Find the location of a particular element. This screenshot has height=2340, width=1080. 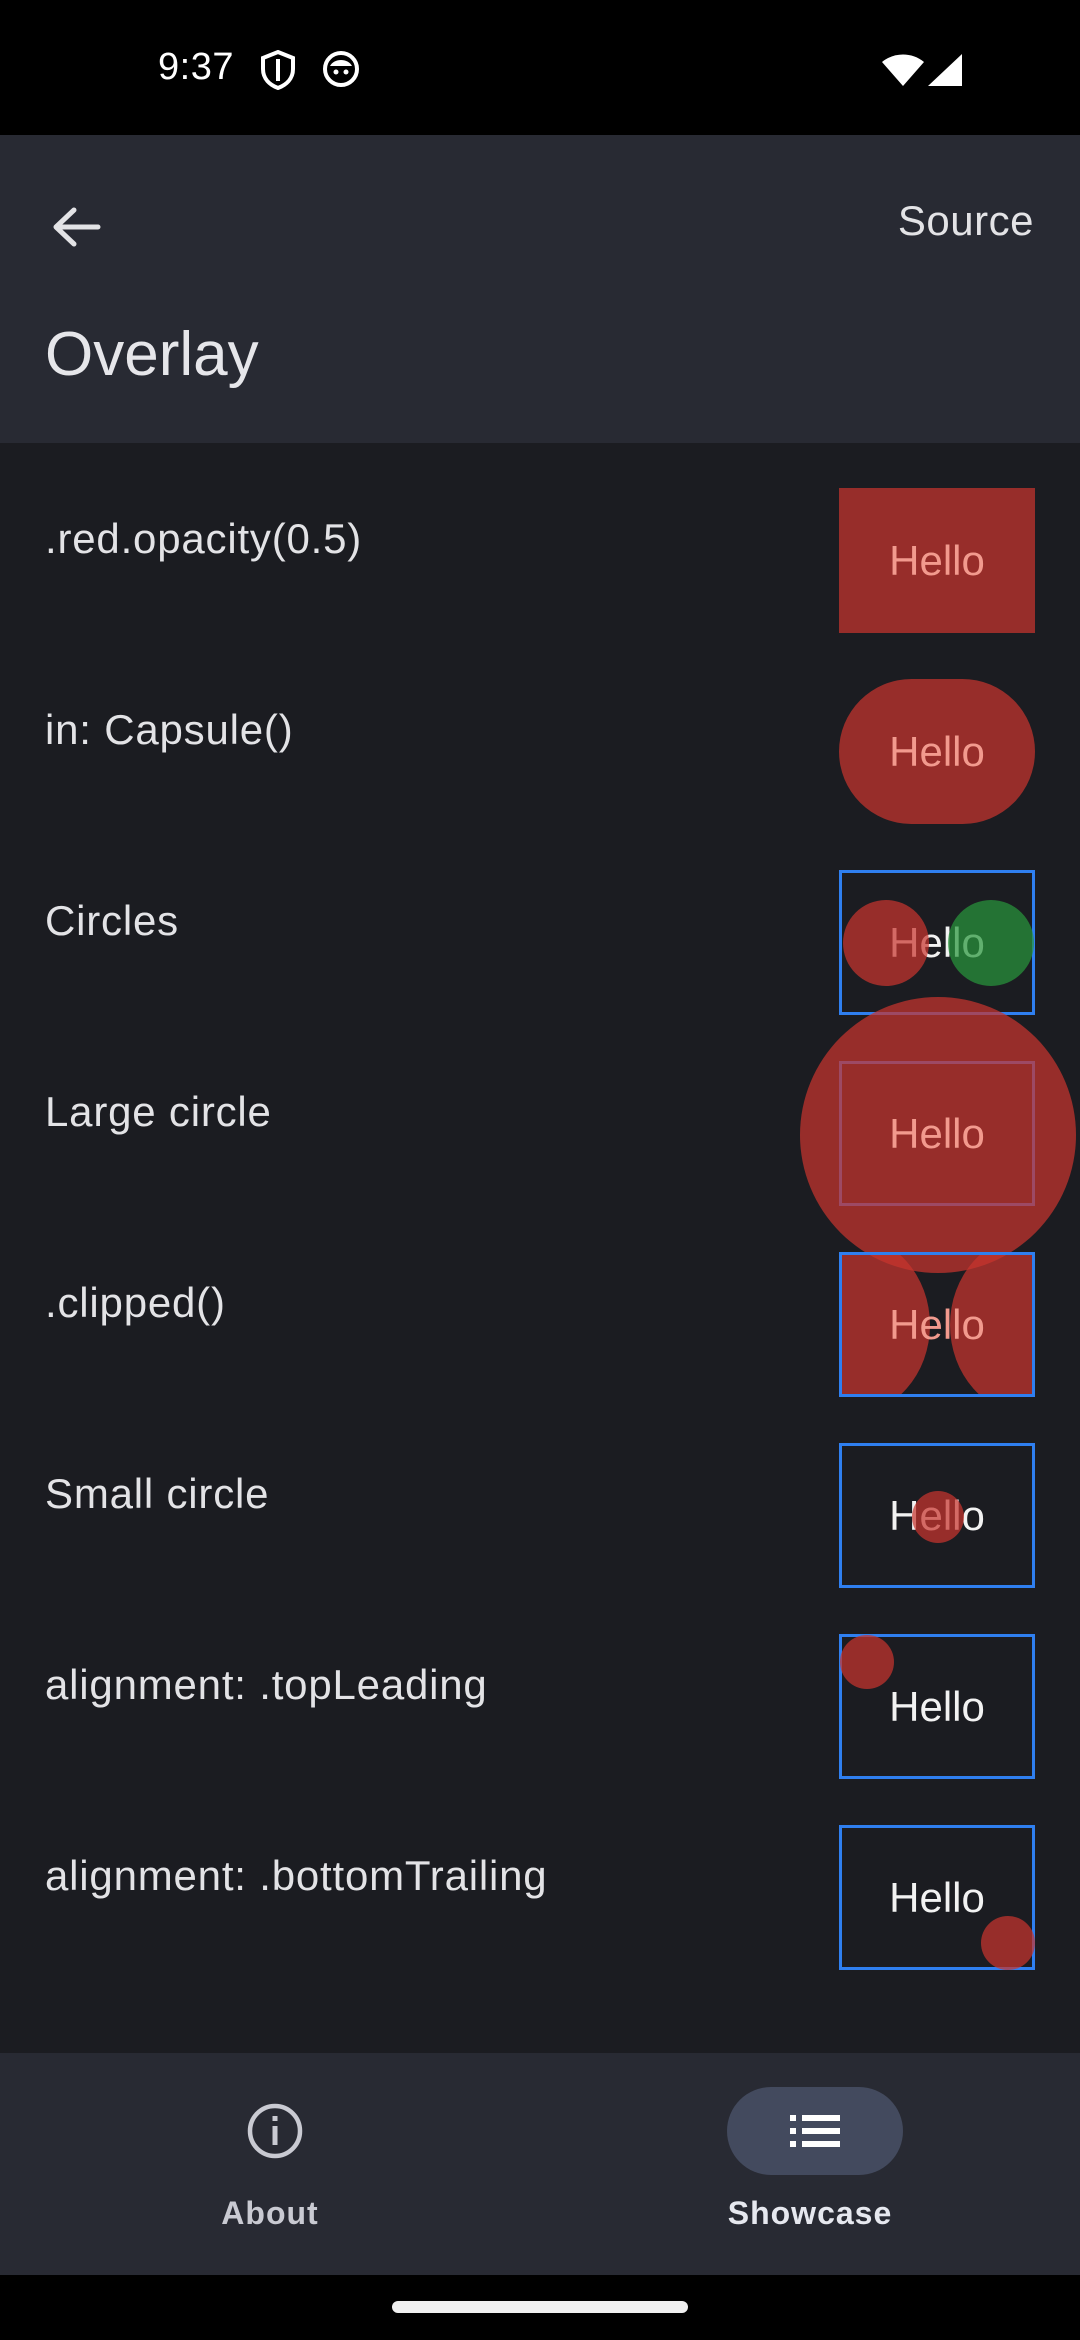

list-item: Circles Hello is located at coordinates (540, 920).